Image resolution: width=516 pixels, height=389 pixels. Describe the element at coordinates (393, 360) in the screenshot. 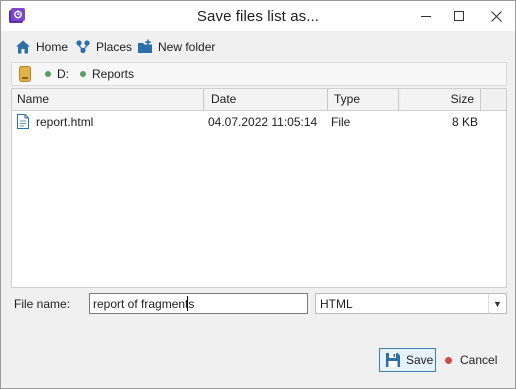

I see `save-disk-icon` at that location.